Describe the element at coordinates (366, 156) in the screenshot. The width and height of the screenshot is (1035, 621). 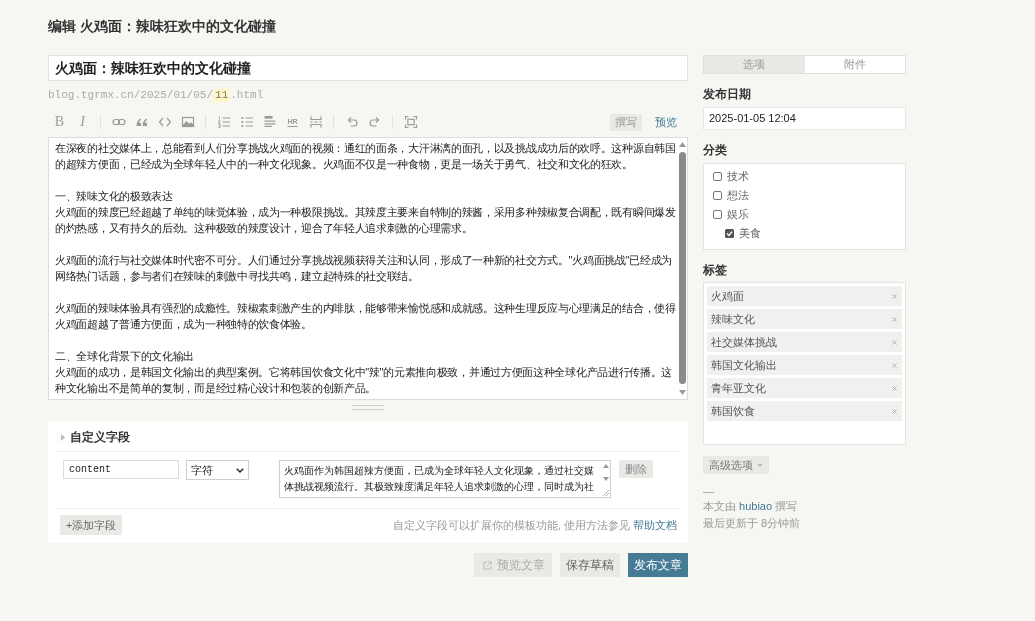
I see `article-paragraph: 在深夜的社交媒体上，总能看到人们分享挑战火鸡面的视频：通红的面条，大汗淋漓的面孔，以及挑战成功后的欢呼。这种源自韩国的超辣方便面，已经成为全球年轻人中的一种文化现象。火鸡面不仅是一种食物，更是一场关于勇气、社交和文化的狂欢。` at that location.